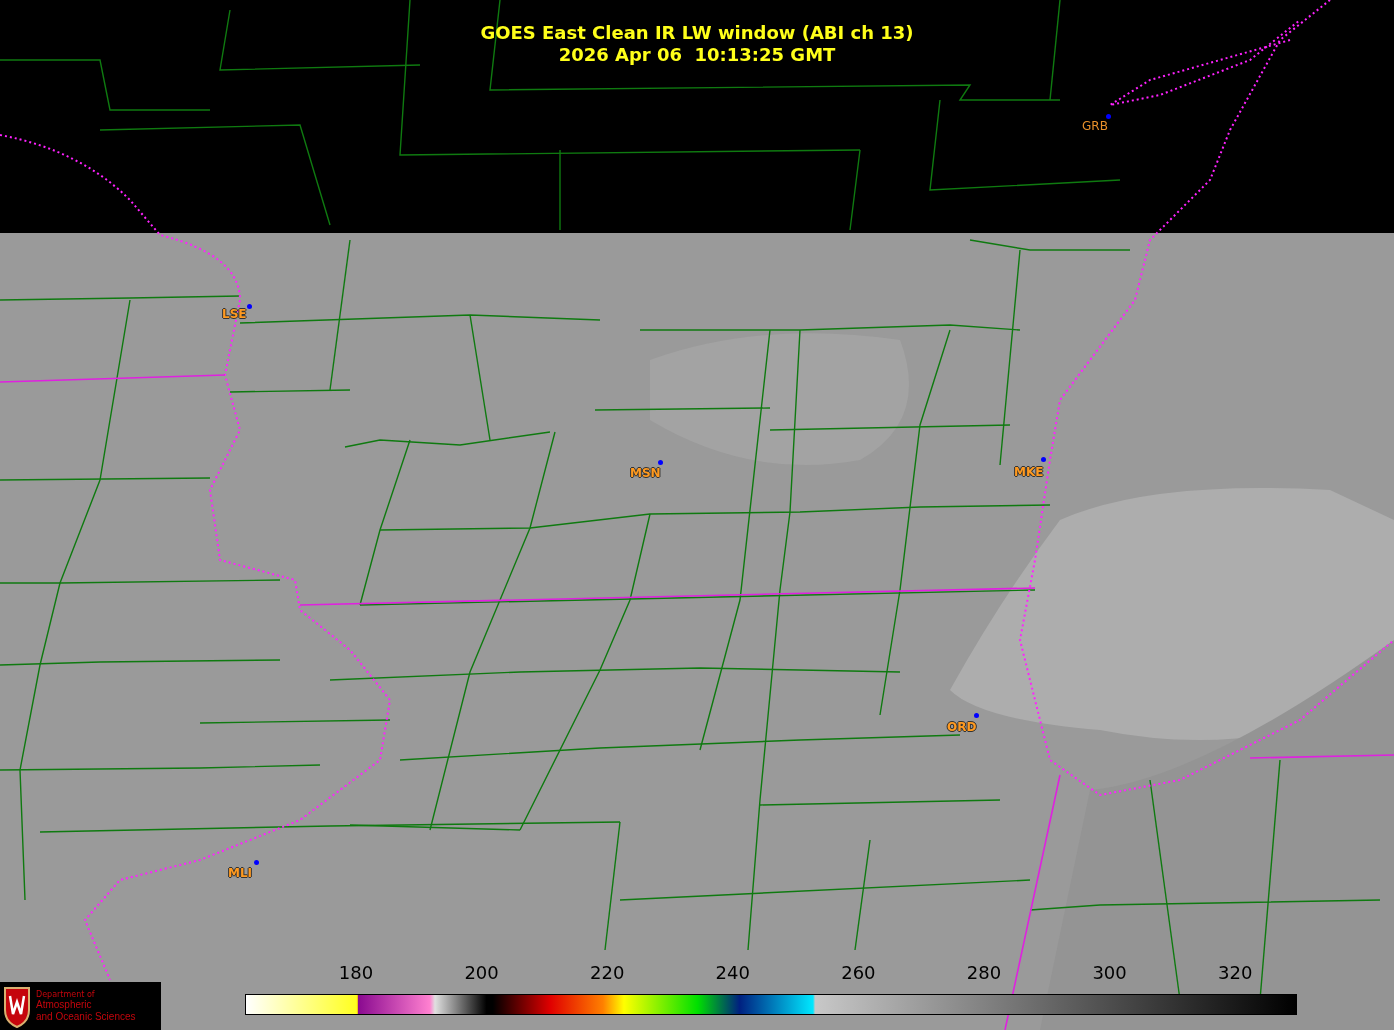 The width and height of the screenshot is (1394, 1030). What do you see at coordinates (86, 1016) in the screenshot?
I see `department-name-continued: and Oceanic Sciences` at bounding box center [86, 1016].